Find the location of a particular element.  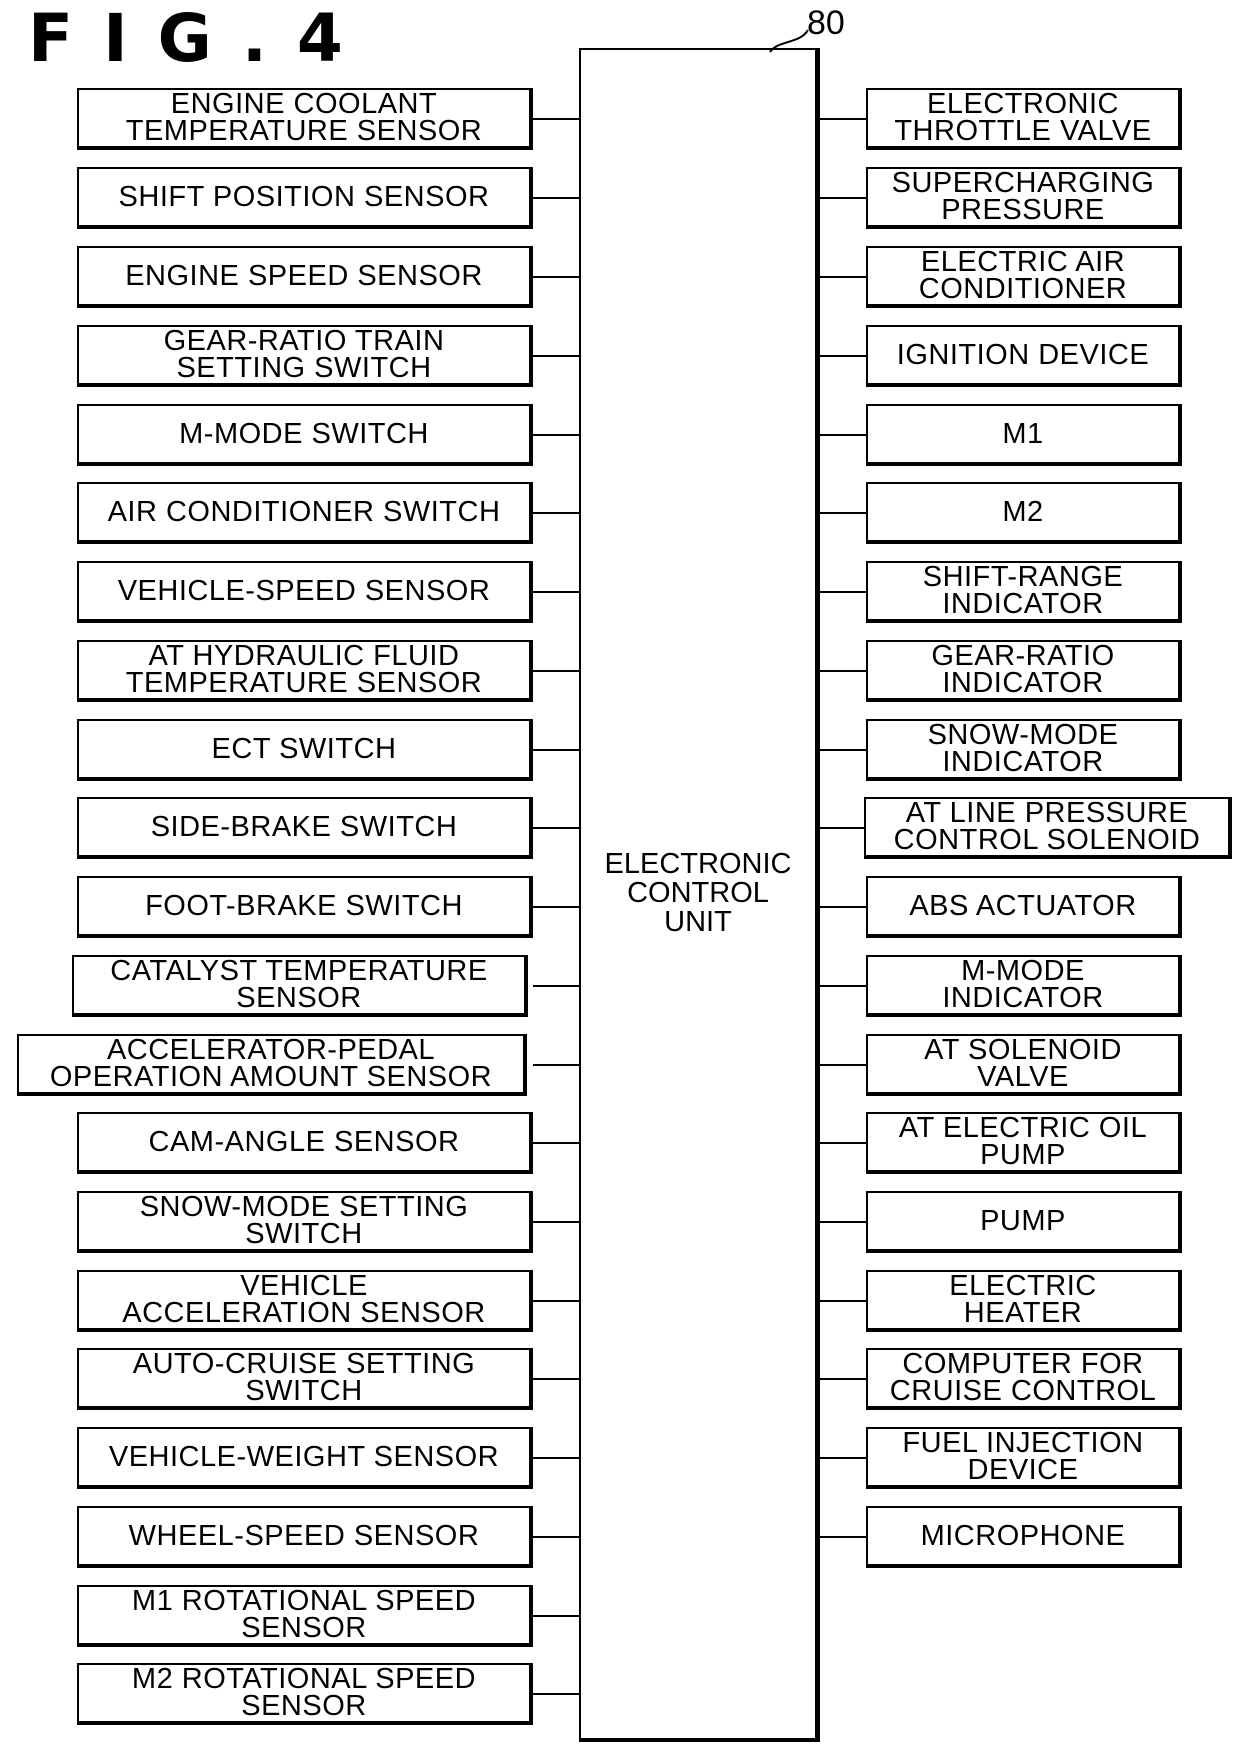

output-box-electric-heater: ELECTRIC HEATER is located at coordinates (1024, 1301).